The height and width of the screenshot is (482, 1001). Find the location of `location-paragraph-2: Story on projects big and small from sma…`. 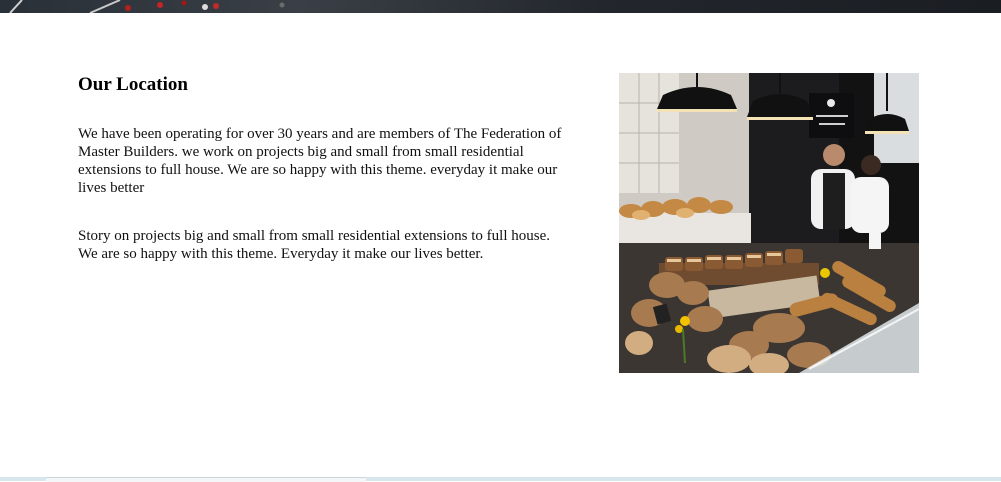

location-paragraph-2: Story on projects big and small from sma… is located at coordinates (314, 245).